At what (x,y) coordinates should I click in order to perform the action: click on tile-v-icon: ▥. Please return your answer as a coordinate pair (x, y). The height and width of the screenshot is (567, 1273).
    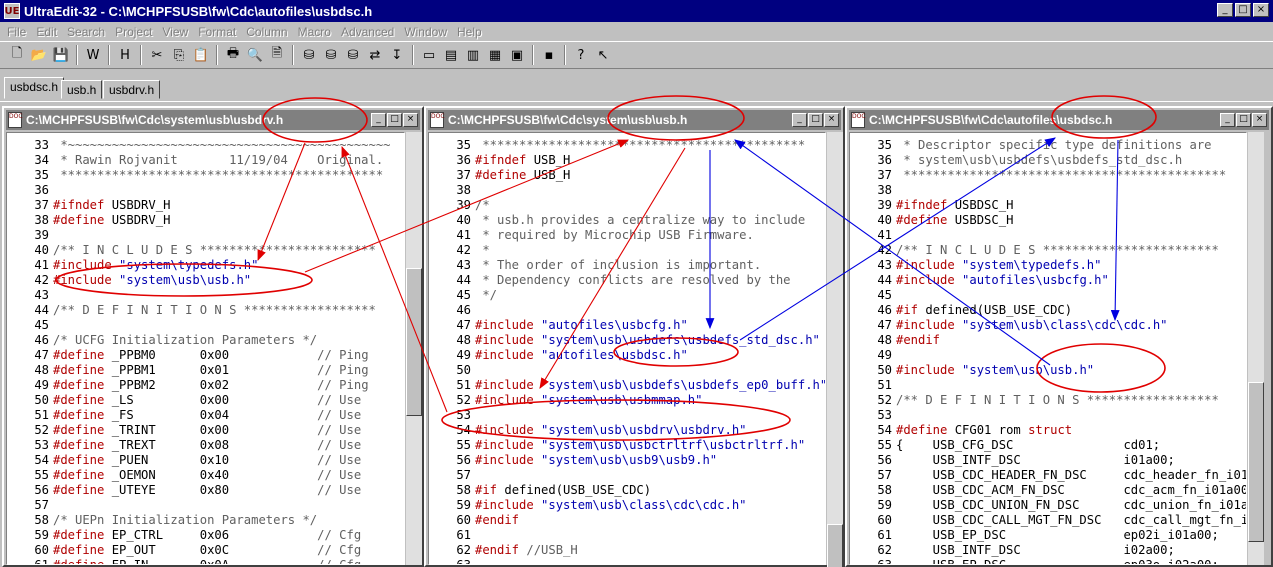
    Looking at the image, I should click on (473, 55).